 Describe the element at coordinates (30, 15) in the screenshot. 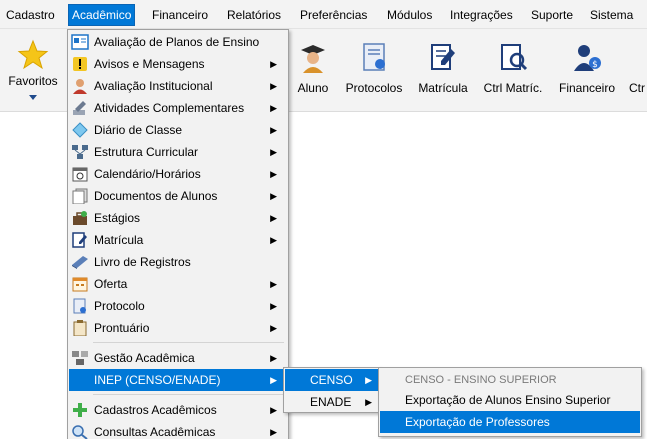

I see `menu-cadastro: Cadastro` at that location.